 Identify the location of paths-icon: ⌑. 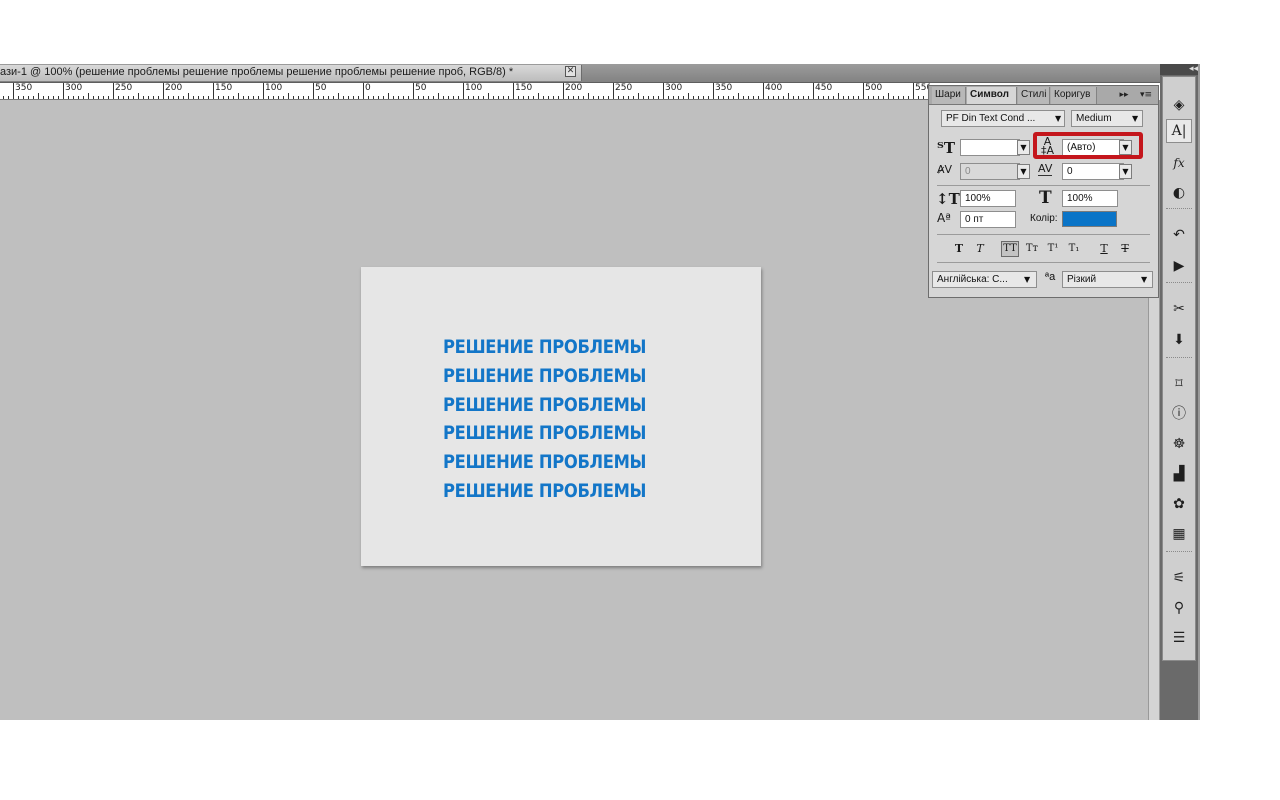
(1179, 384).